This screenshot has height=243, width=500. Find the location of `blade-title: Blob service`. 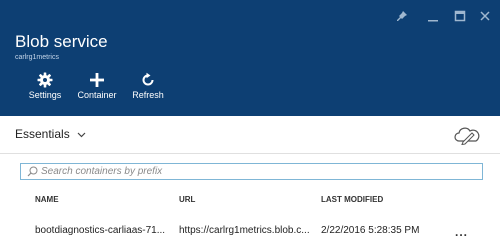

blade-title: Blob service is located at coordinates (61, 41).